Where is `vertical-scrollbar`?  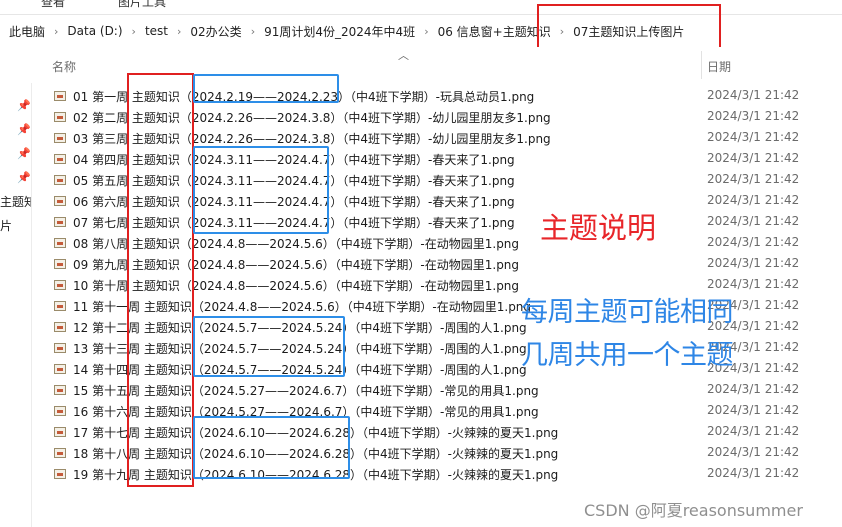 vertical-scrollbar is located at coordinates (836, 285).